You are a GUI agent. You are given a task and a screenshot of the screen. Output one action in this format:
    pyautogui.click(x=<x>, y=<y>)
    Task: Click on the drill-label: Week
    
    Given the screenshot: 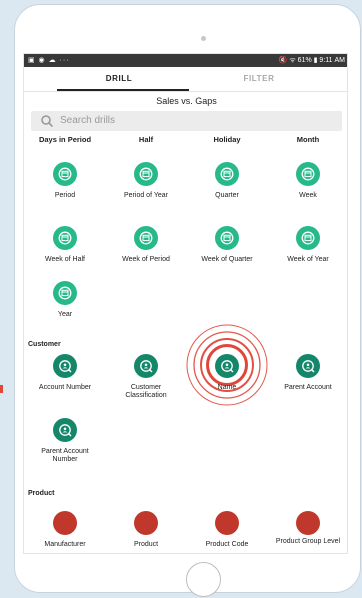 What is the action you would take?
    pyautogui.click(x=308, y=195)
    